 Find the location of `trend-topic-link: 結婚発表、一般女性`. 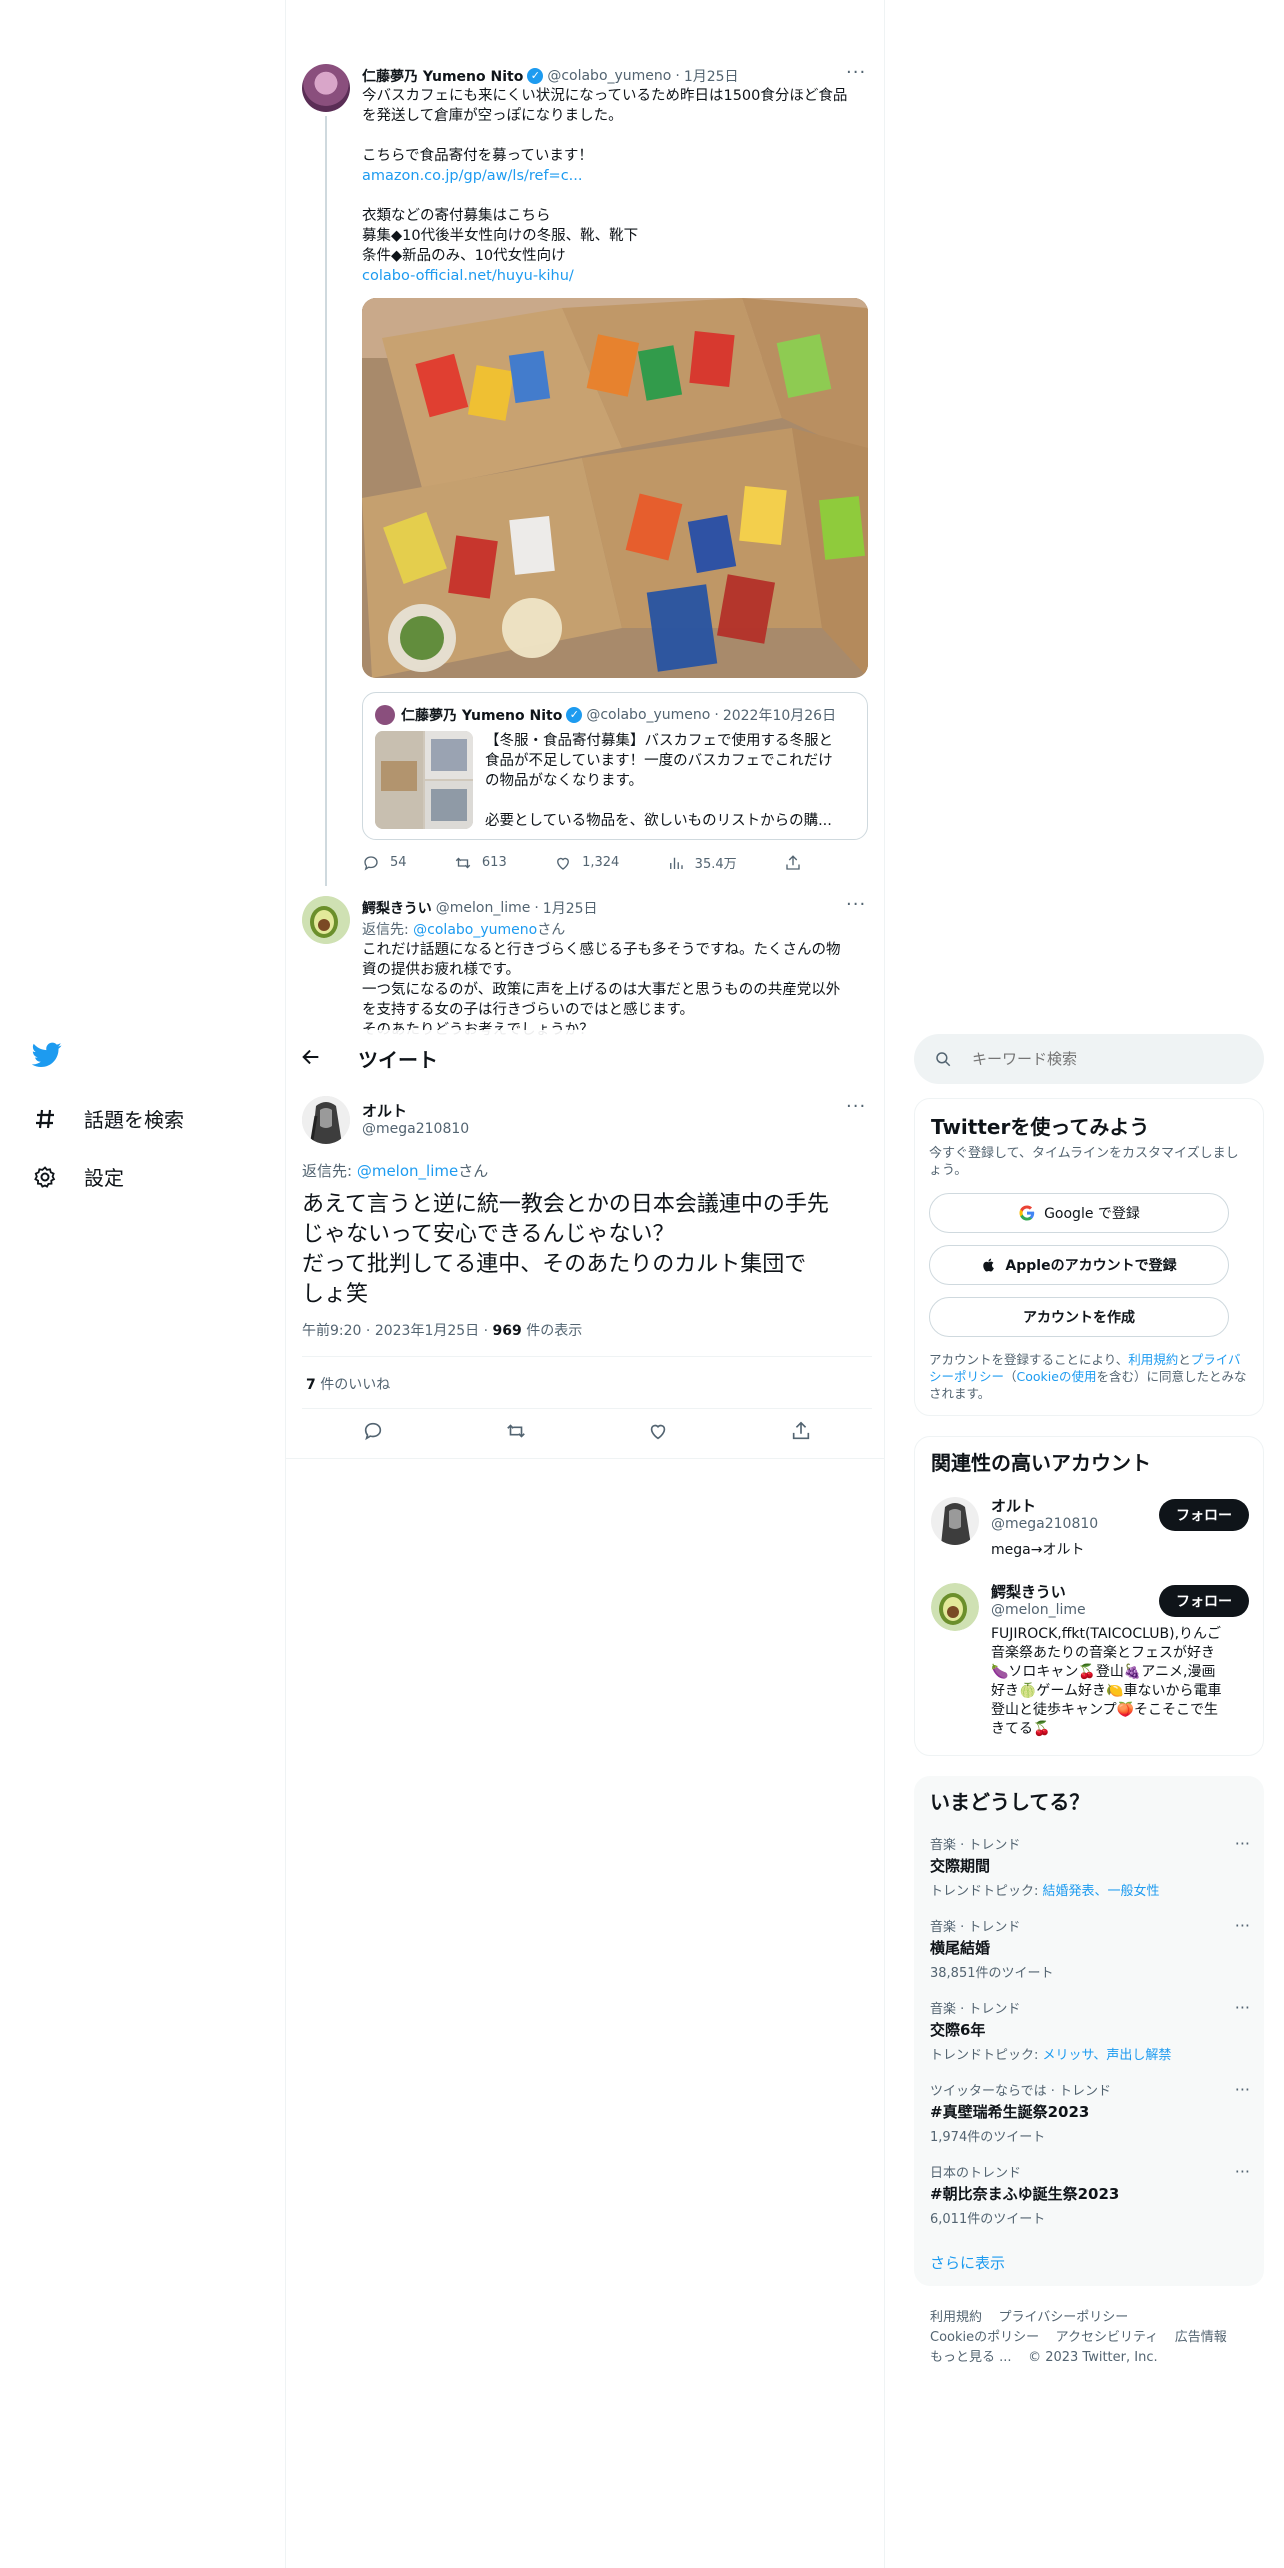

trend-topic-link: 結婚発表、一般女性 is located at coordinates (1101, 1891).